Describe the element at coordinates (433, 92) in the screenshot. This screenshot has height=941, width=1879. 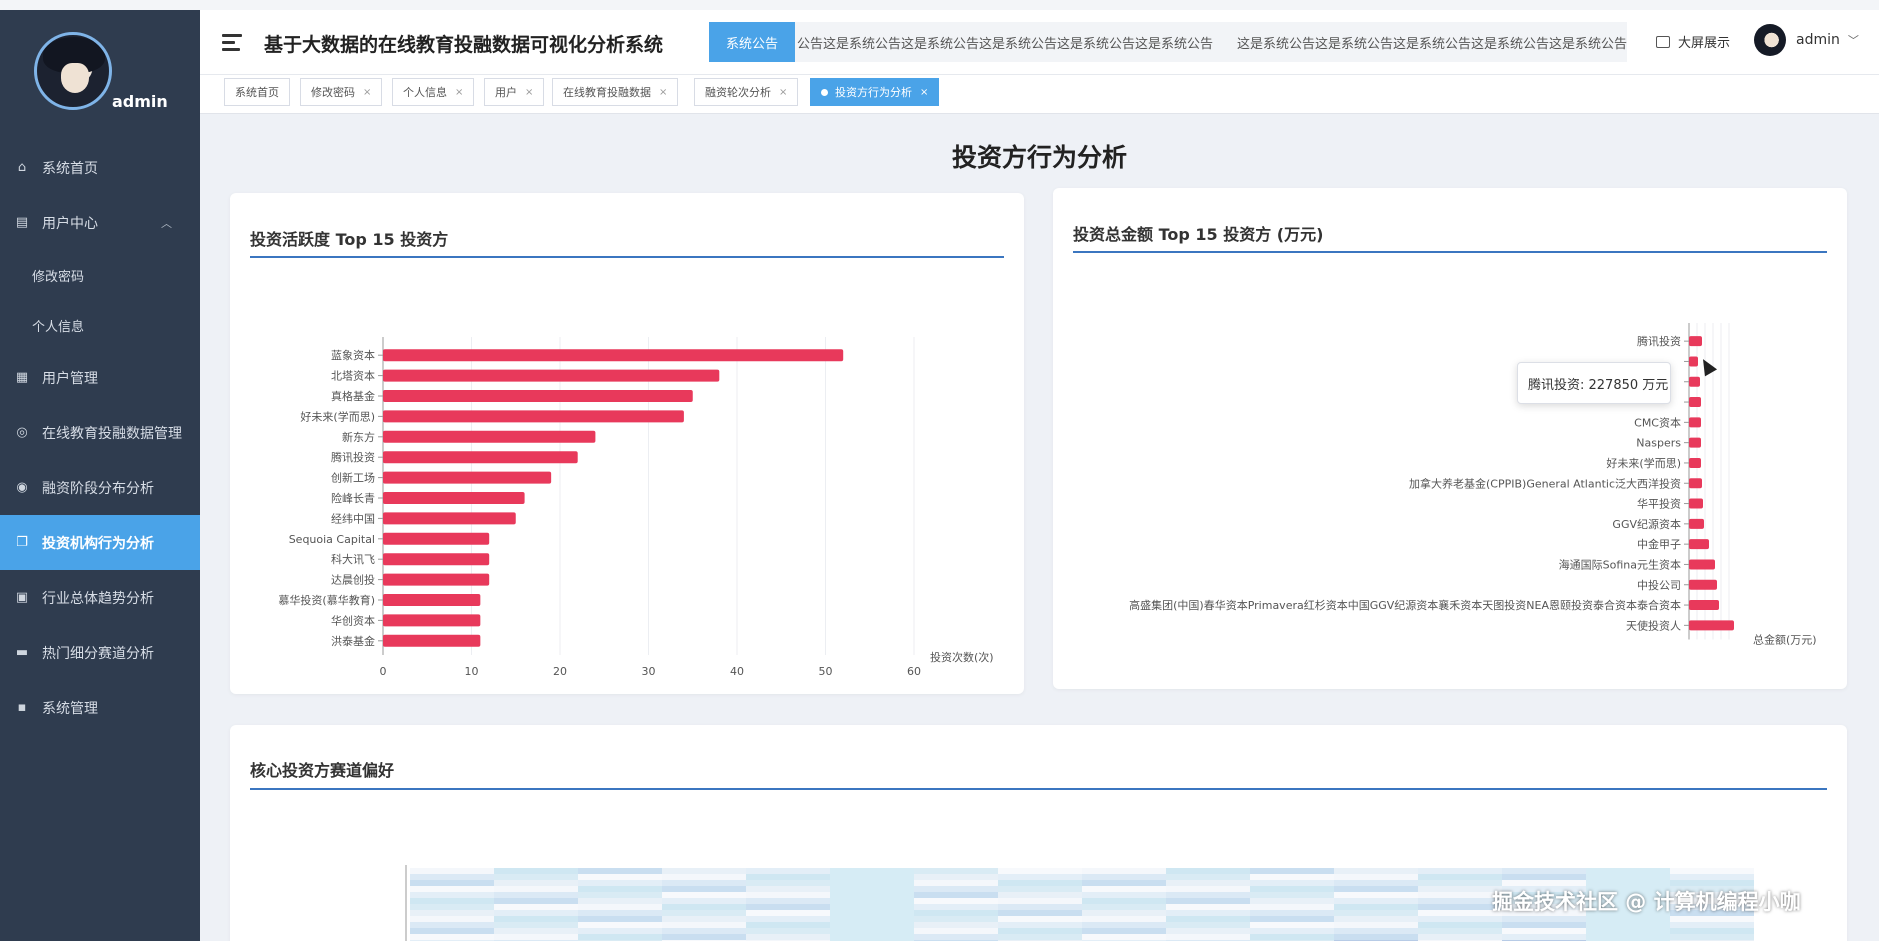
I see `tab-profile: 个人信息 ×` at that location.